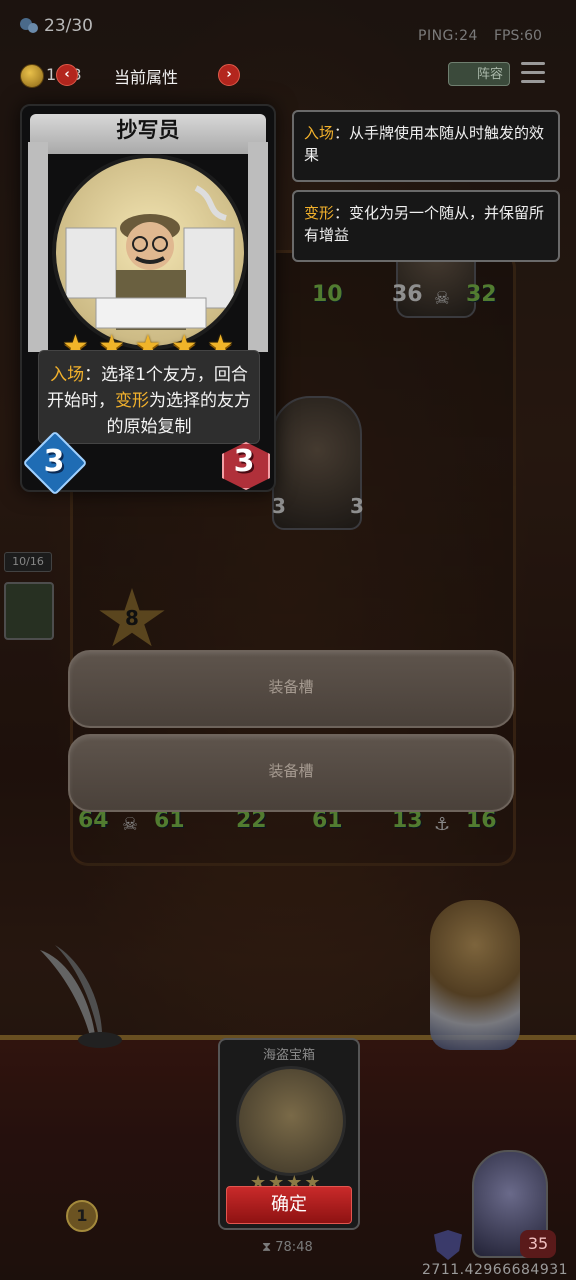 The width and height of the screenshot is (576, 1280). I want to click on card-attack: 3, so click(54, 461).